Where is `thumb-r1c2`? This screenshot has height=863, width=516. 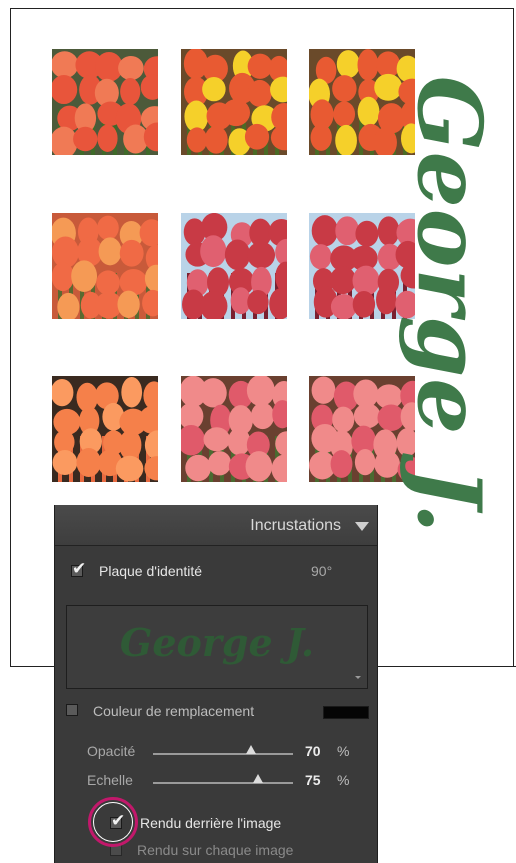
thumb-r1c2 is located at coordinates (234, 102).